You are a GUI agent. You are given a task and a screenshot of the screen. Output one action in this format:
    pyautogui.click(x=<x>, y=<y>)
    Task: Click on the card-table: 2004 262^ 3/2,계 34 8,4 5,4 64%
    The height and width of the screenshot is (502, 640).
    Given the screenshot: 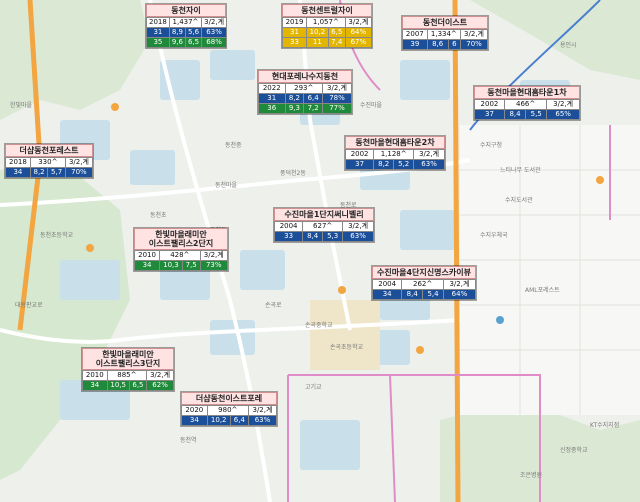 What is the action you would take?
    pyautogui.click(x=424, y=289)
    